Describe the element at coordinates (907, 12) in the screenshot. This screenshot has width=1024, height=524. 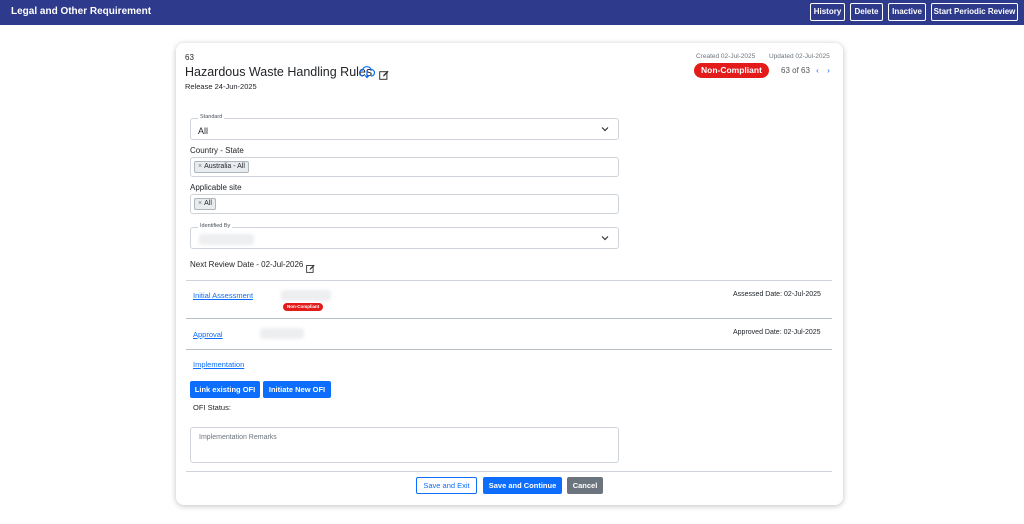
I see `inactive-button: Inactive` at that location.